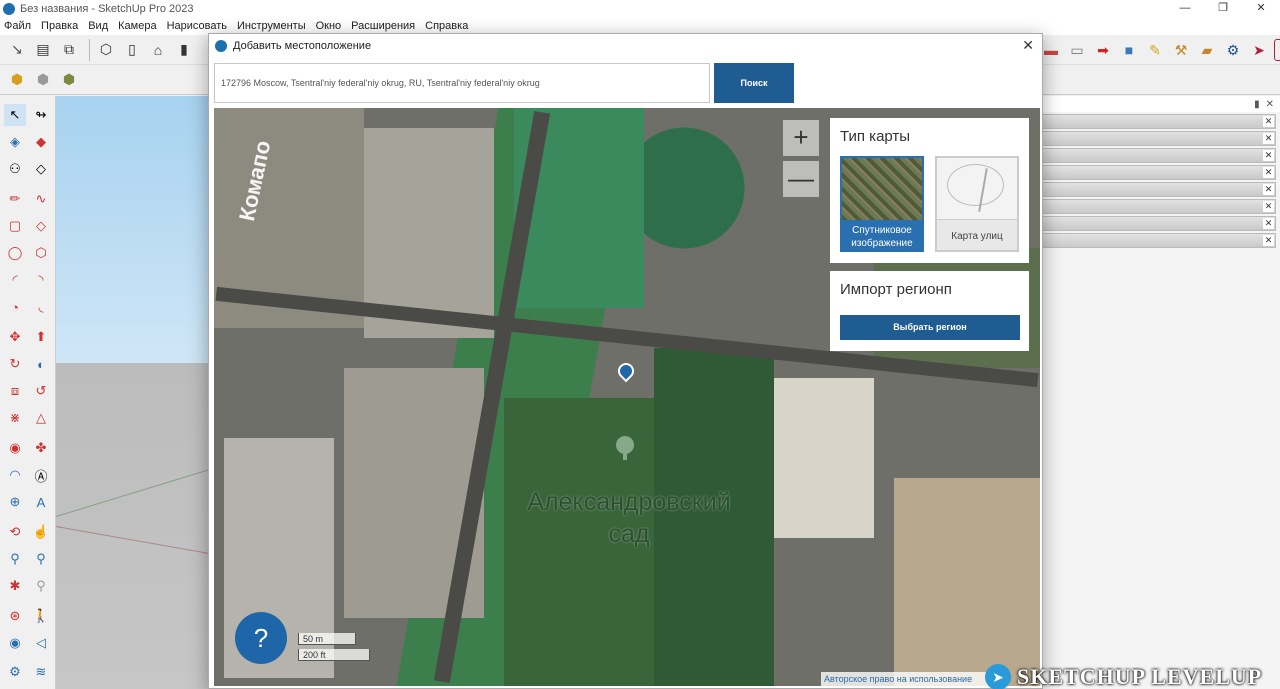 Image resolution: width=1280 pixels, height=689 pixels. Describe the element at coordinates (1129, 50) in the screenshot. I see `box-icon: ■` at that location.